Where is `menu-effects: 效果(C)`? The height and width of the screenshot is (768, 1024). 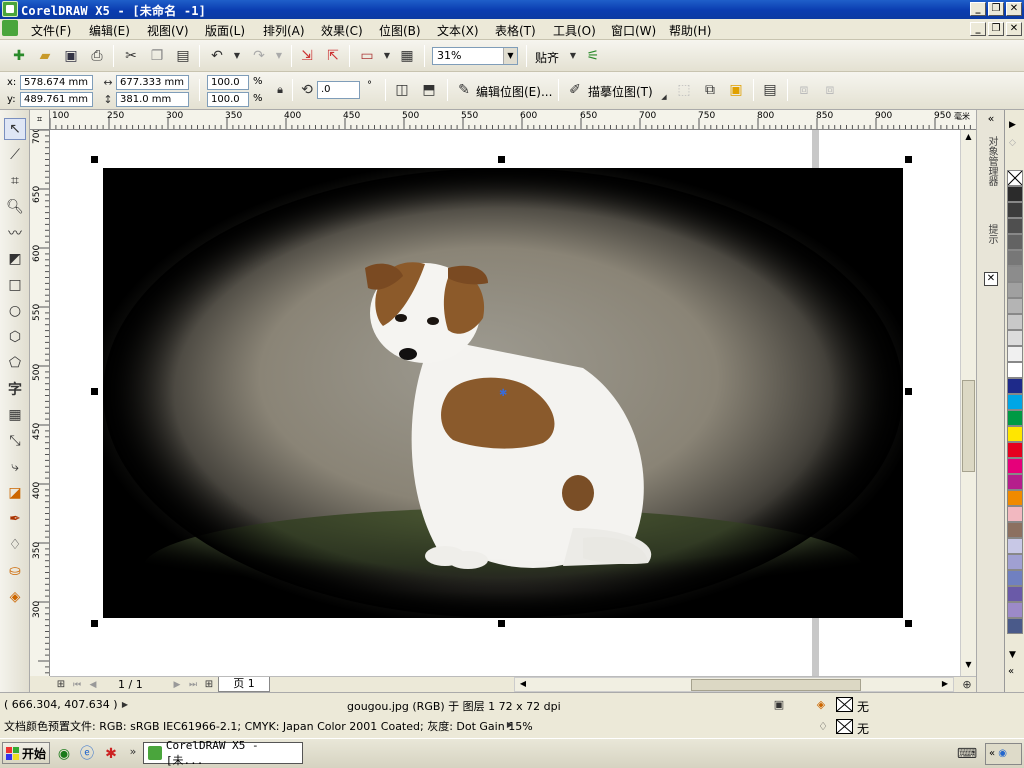
menu-effects: 效果(C) is located at coordinates (342, 30).